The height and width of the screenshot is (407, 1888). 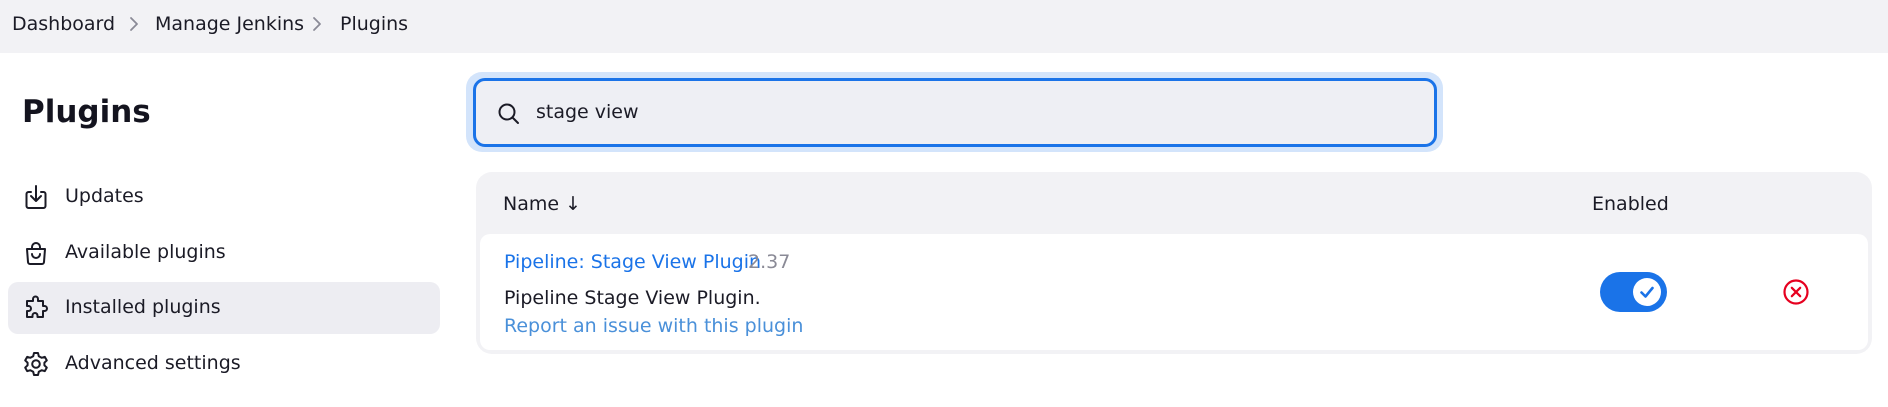 I want to click on plugin-name-link: Pipeline: Stage View Plugin, so click(x=632, y=262).